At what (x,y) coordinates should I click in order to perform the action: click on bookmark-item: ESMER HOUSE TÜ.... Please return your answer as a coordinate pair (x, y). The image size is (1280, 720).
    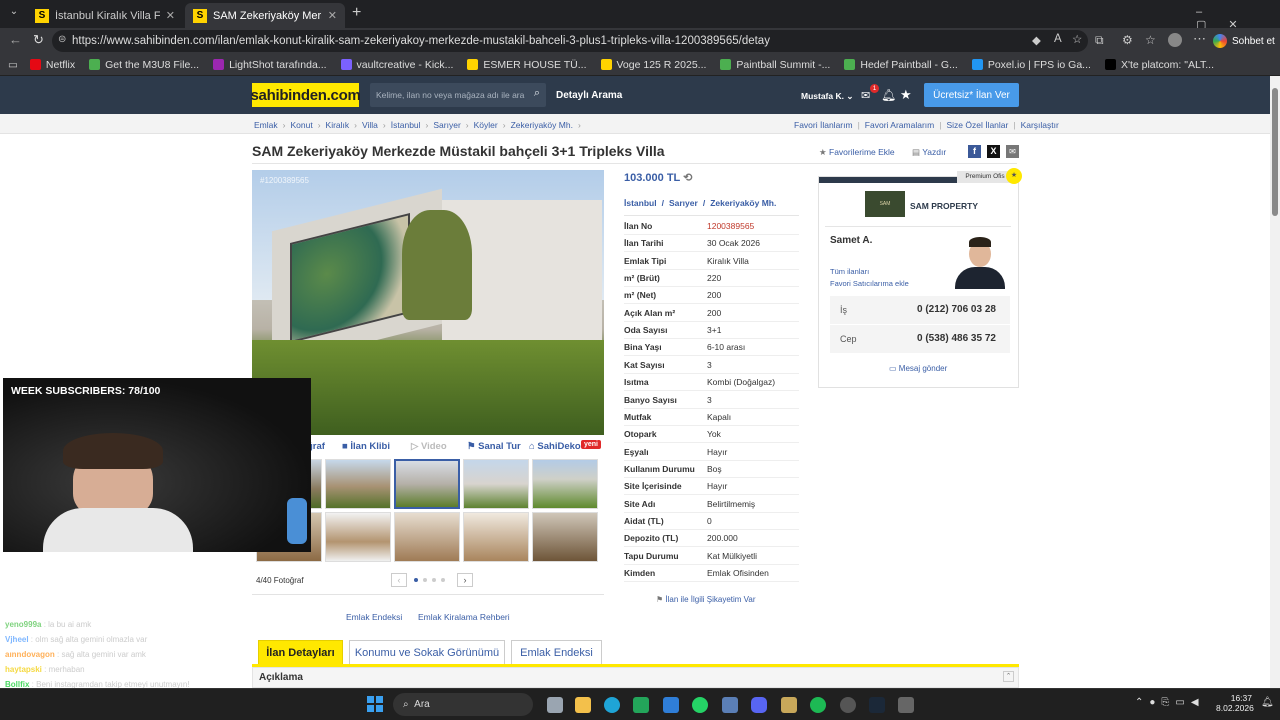
    Looking at the image, I should click on (527, 65).